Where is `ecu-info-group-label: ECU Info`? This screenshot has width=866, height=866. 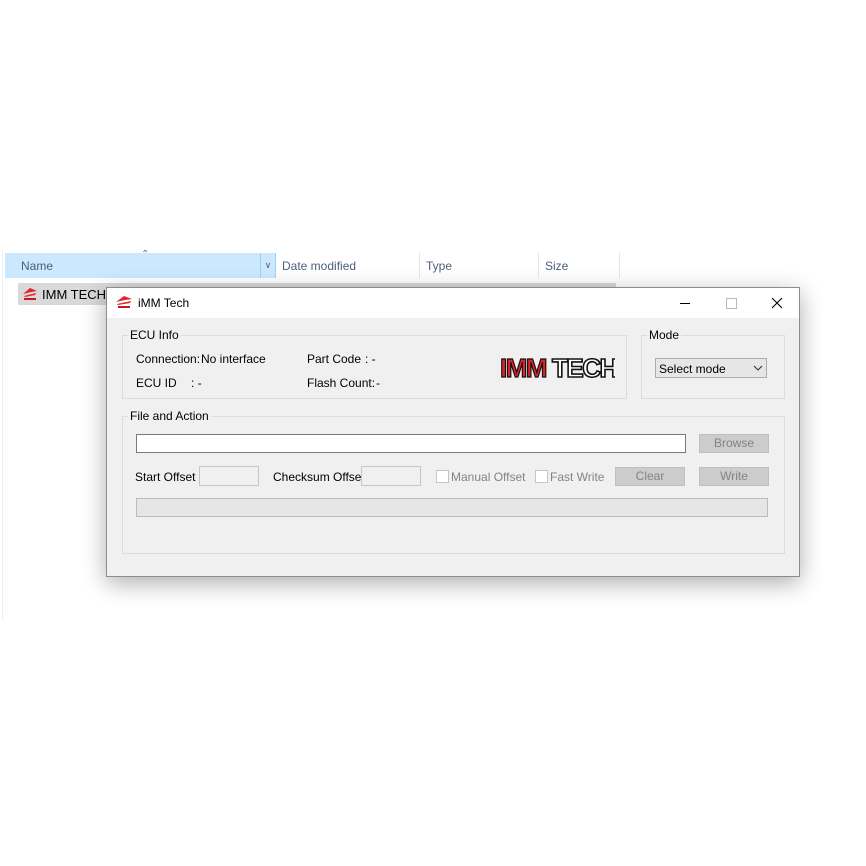
ecu-info-group-label: ECU Info is located at coordinates (154, 335).